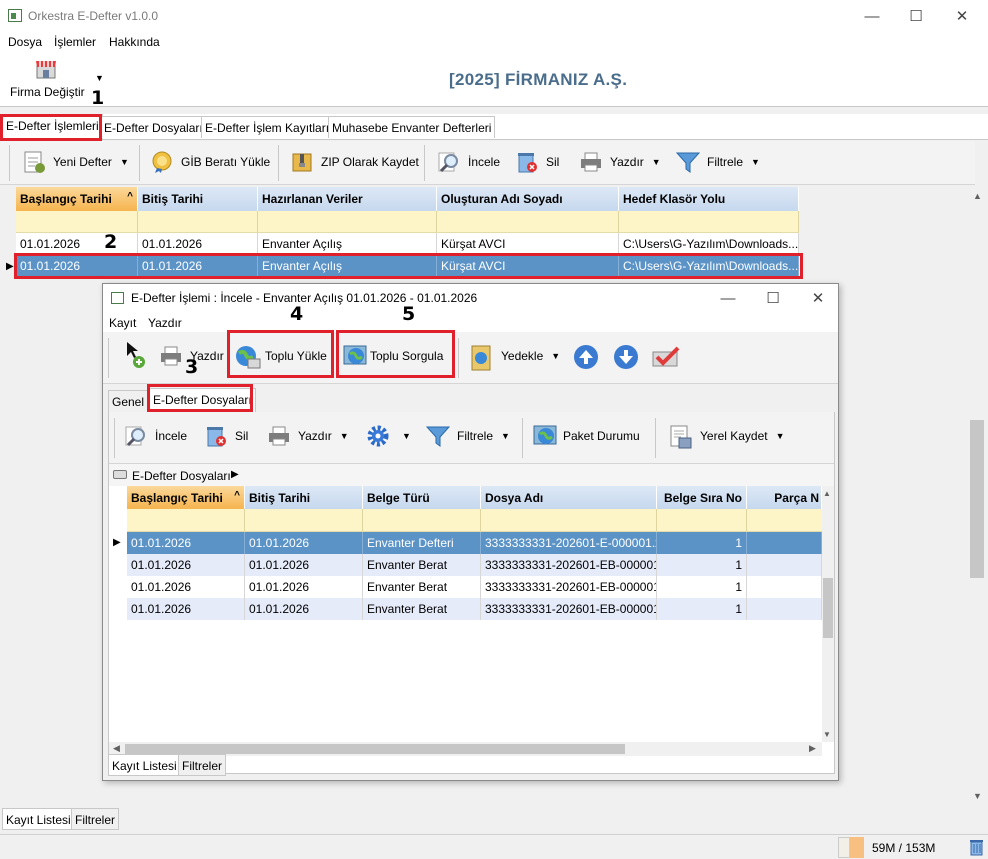  What do you see at coordinates (916, 16) in the screenshot?
I see `maximize-button: ☐` at bounding box center [916, 16].